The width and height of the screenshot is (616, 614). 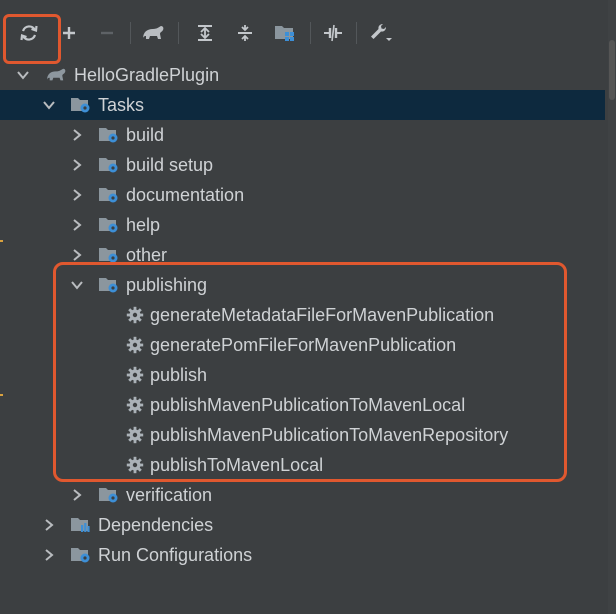 I want to click on run-configurations-label: Run Configurations, so click(x=175, y=554).